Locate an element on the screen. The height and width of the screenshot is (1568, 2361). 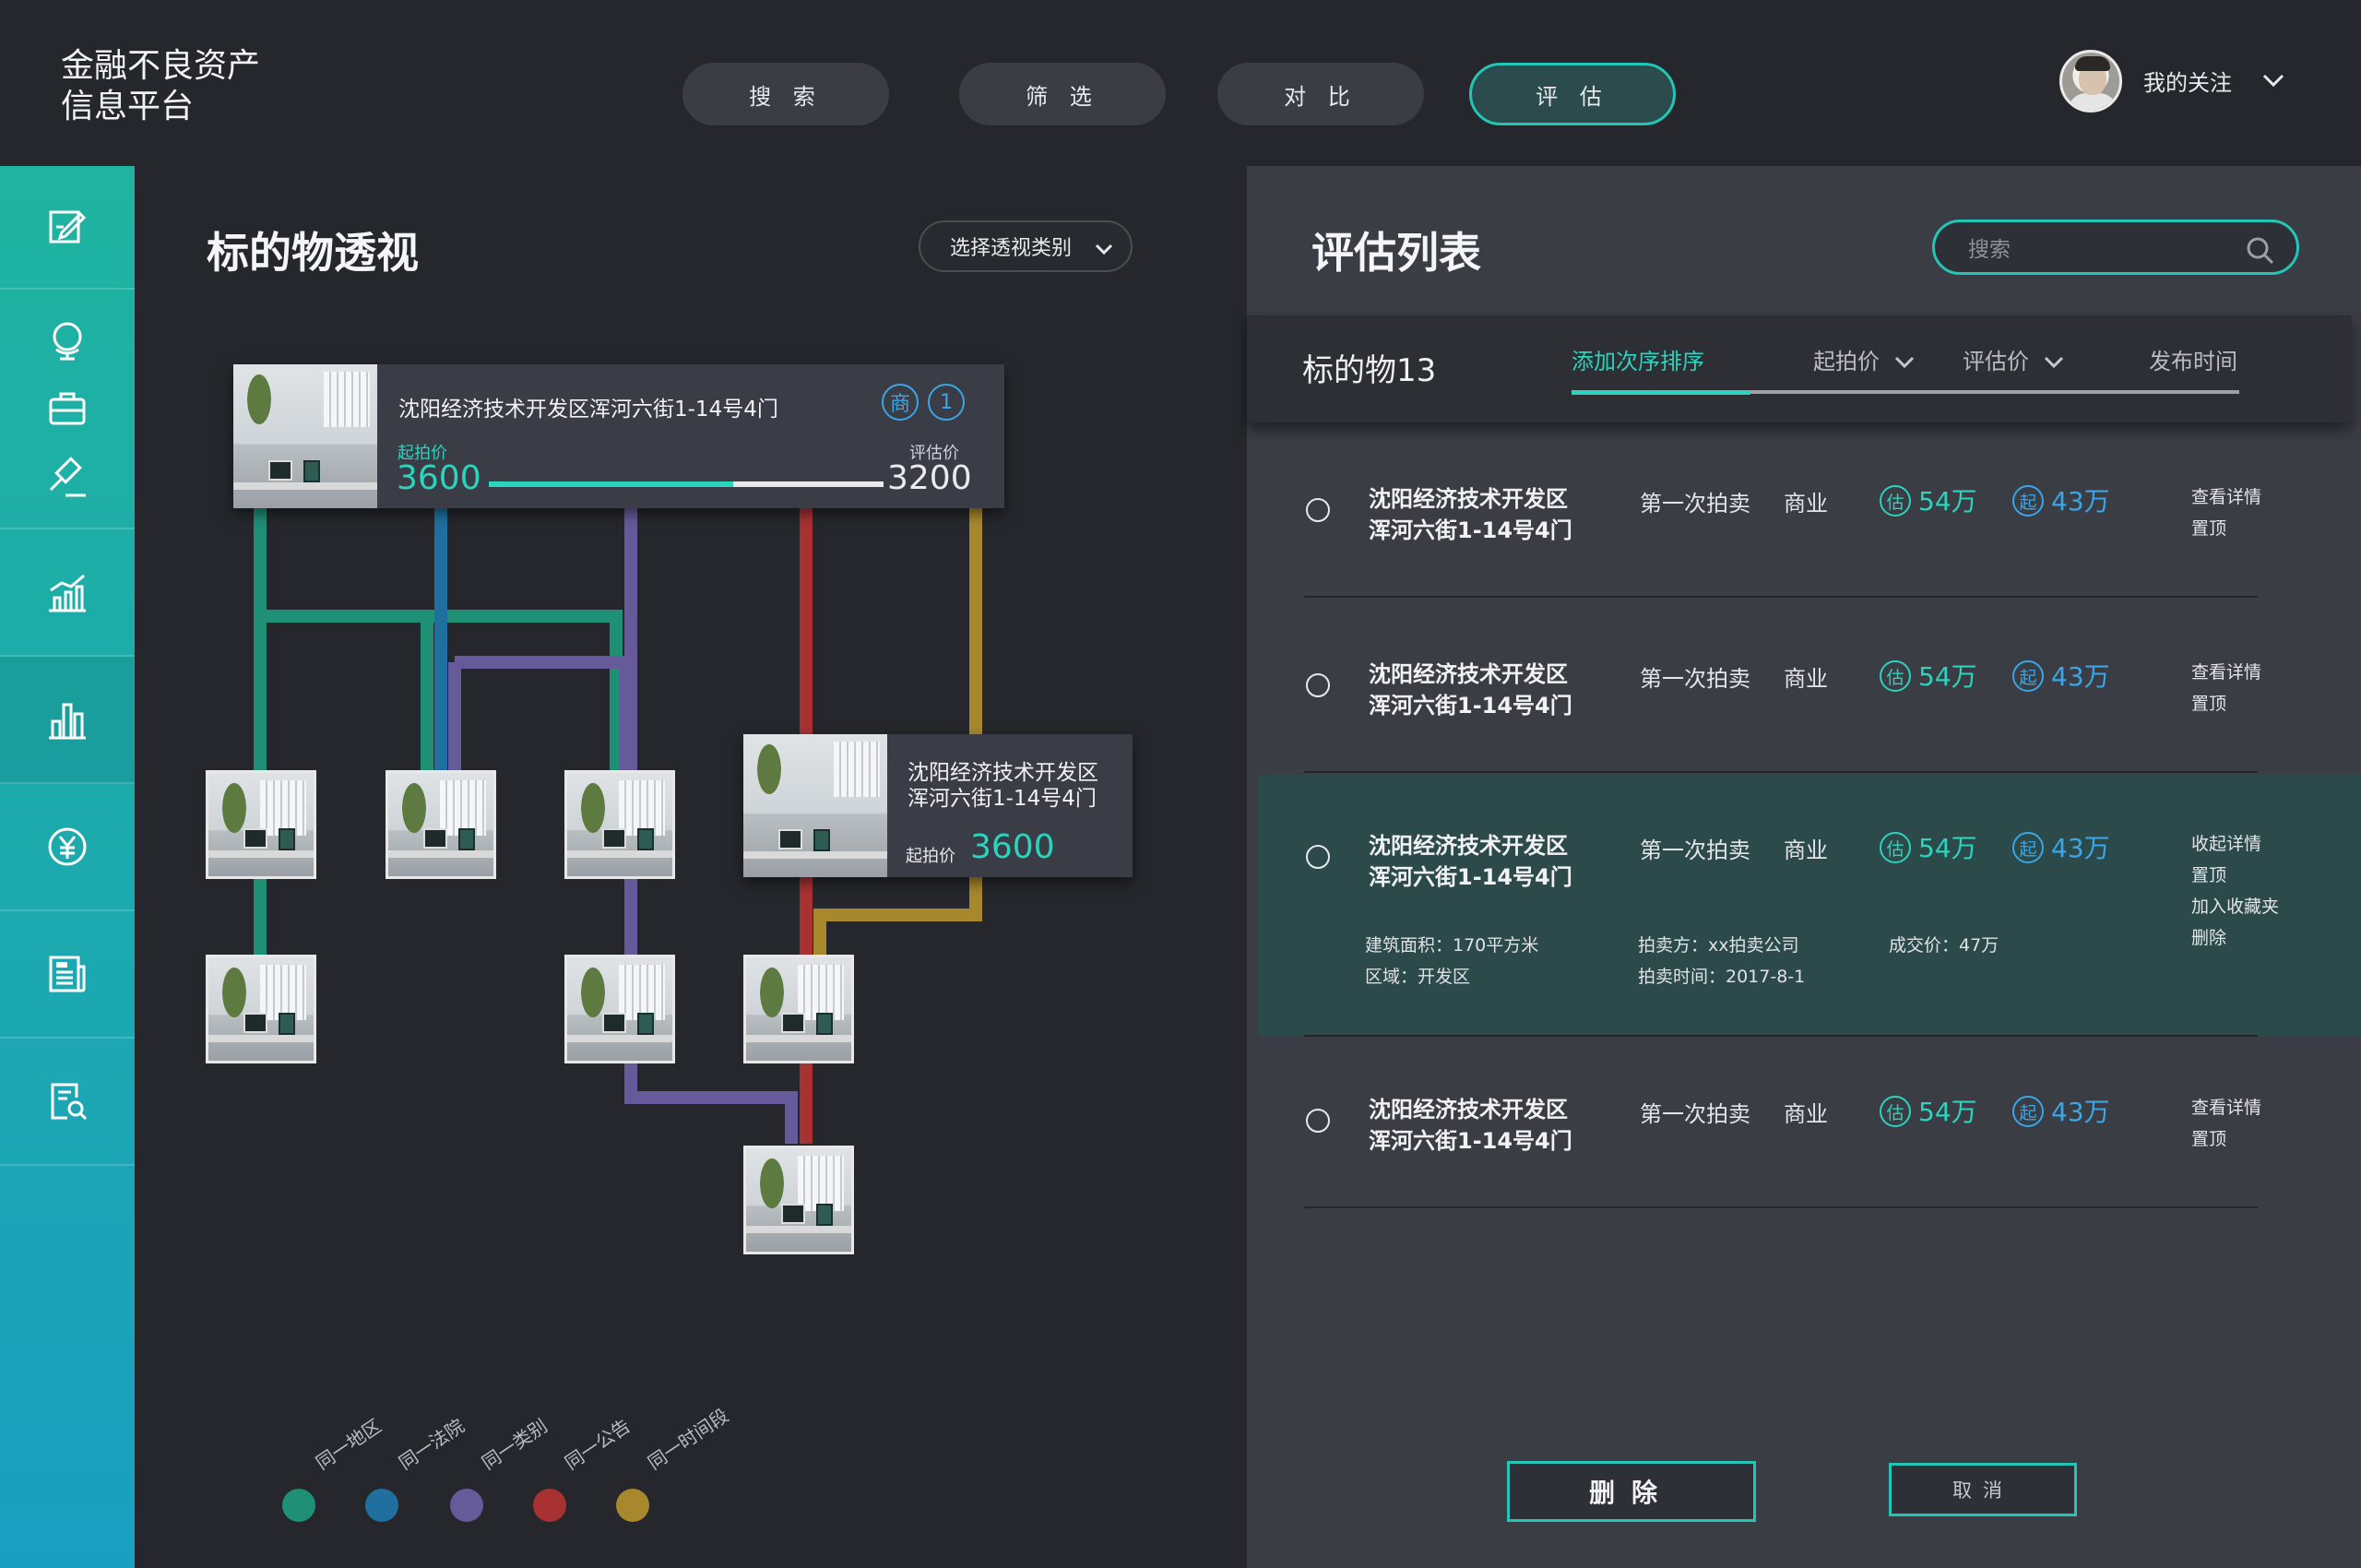
row-detail-col3: 成交价：47万 is located at coordinates (1944, 945).